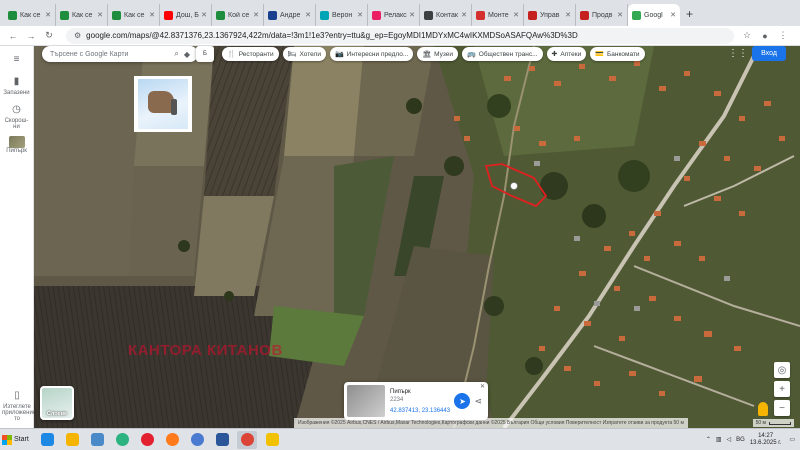  Describe the element at coordinates (172, 440) in the screenshot. I see `taskbar-app-firefox` at that location.